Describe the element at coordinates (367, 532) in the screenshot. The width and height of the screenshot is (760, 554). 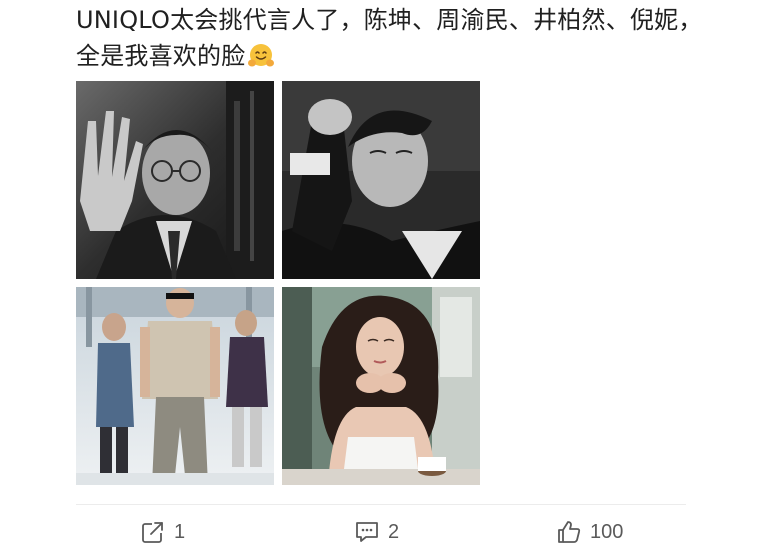
I see `comment-icon` at that location.